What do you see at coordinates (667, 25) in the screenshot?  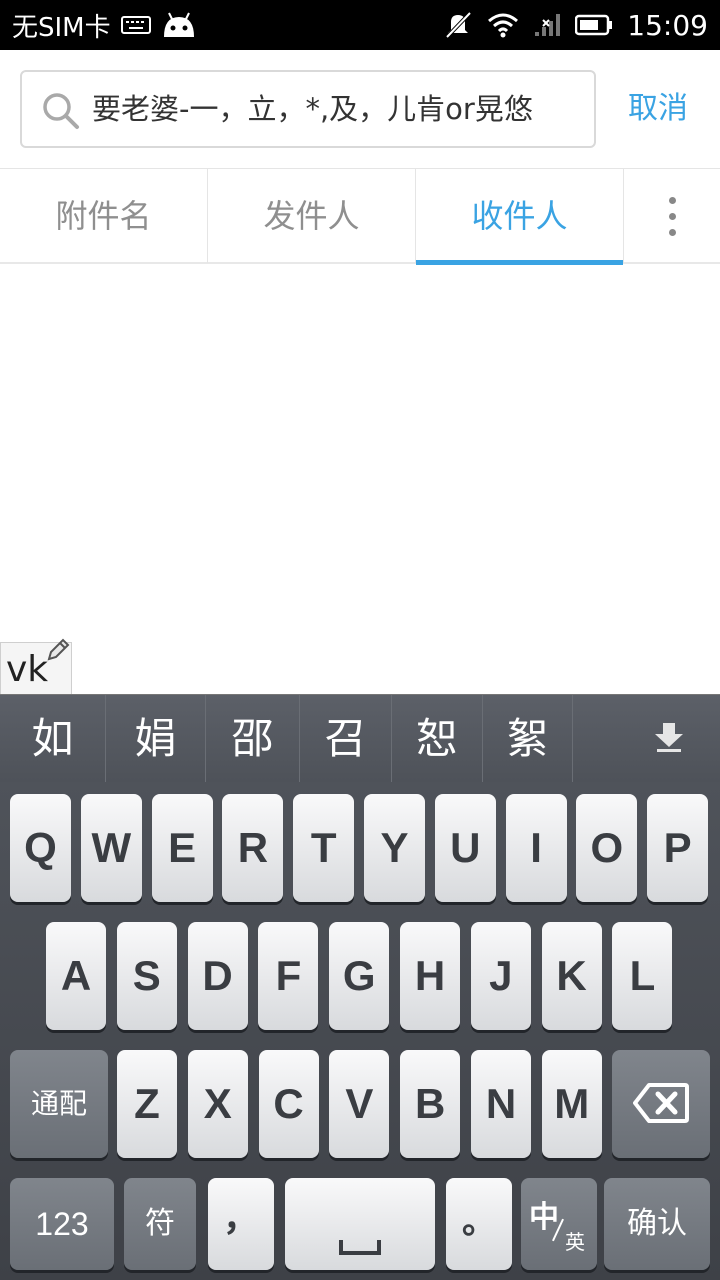 I see `clock: 15:09` at bounding box center [667, 25].